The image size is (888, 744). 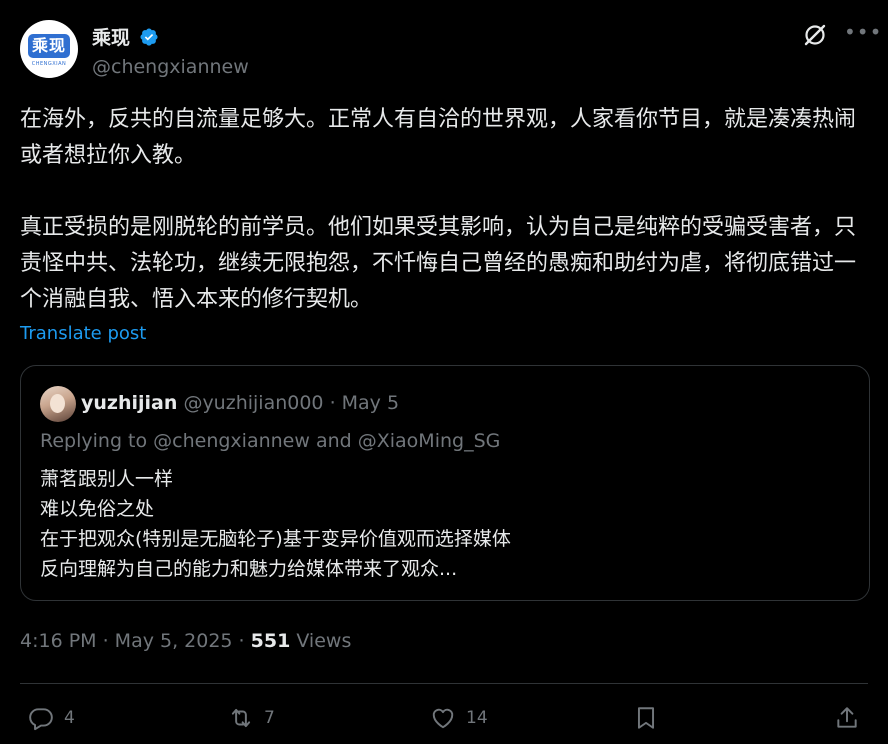 I want to click on author-avatar: 乘现 CHENGXIAN, so click(x=49, y=49).